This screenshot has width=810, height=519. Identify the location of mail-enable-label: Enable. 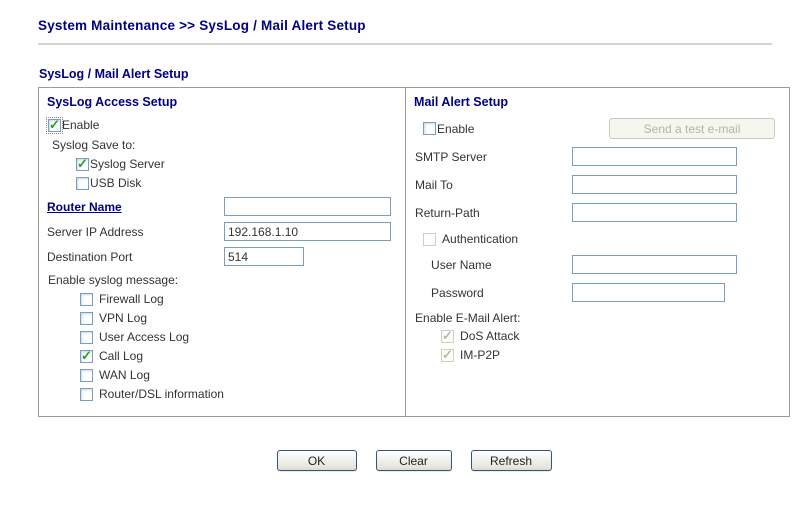
(456, 128).